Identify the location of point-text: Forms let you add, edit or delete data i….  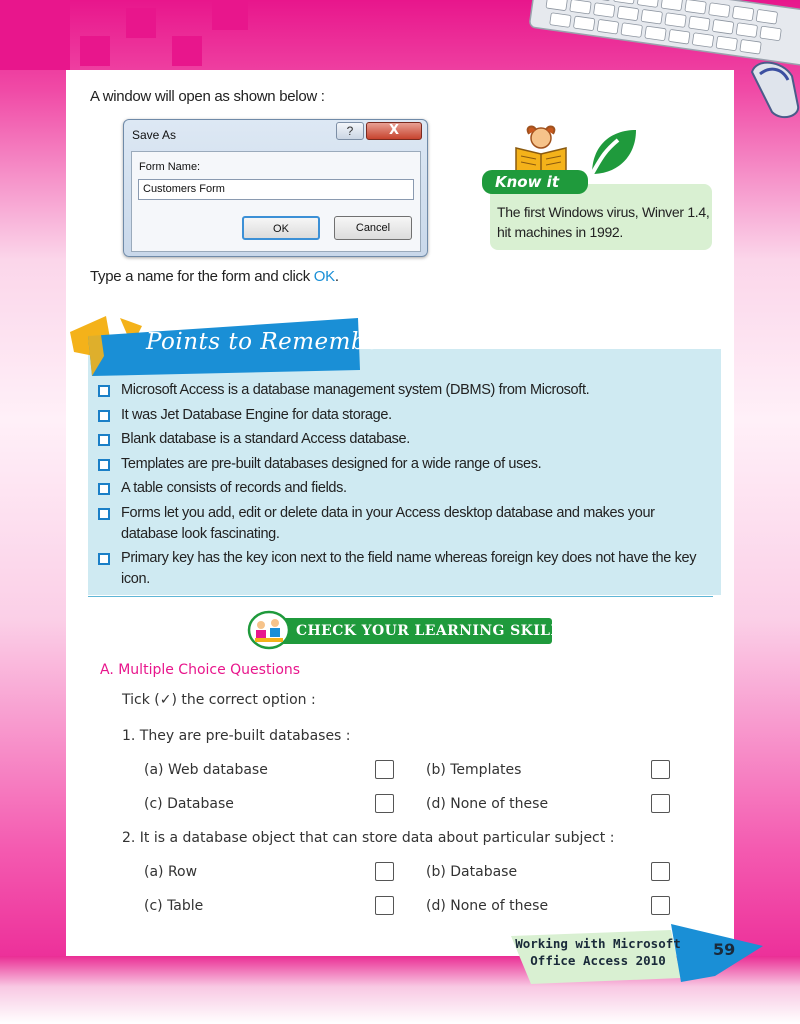
(388, 523).